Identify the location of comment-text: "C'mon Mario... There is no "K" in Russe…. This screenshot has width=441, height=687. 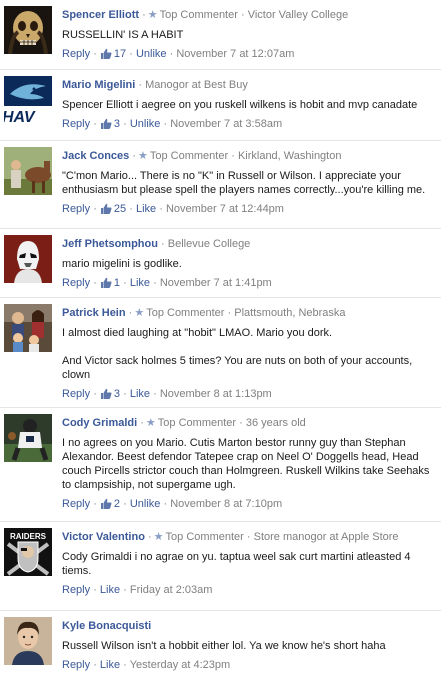
(244, 183).